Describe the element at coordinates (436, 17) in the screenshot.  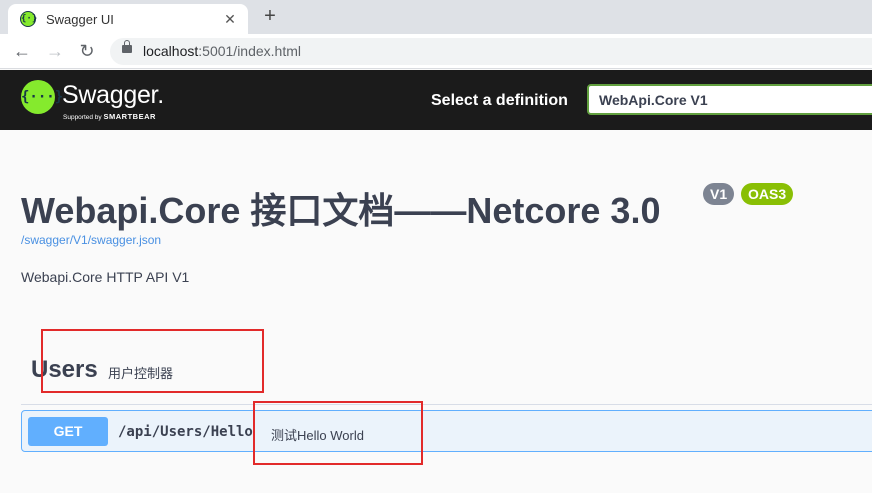
I see `browser-tab-strip: {·} Swagger UI ✕ +` at that location.